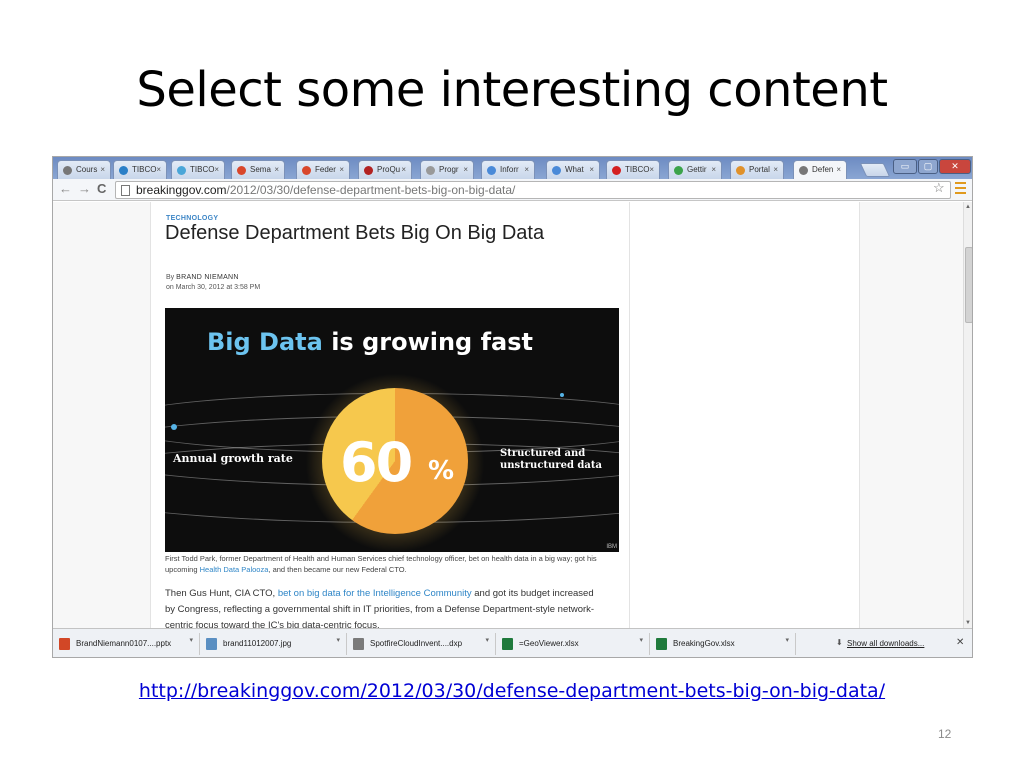 This screenshot has width=1024, height=768. I want to click on browser-tab: Portal ×, so click(757, 169).